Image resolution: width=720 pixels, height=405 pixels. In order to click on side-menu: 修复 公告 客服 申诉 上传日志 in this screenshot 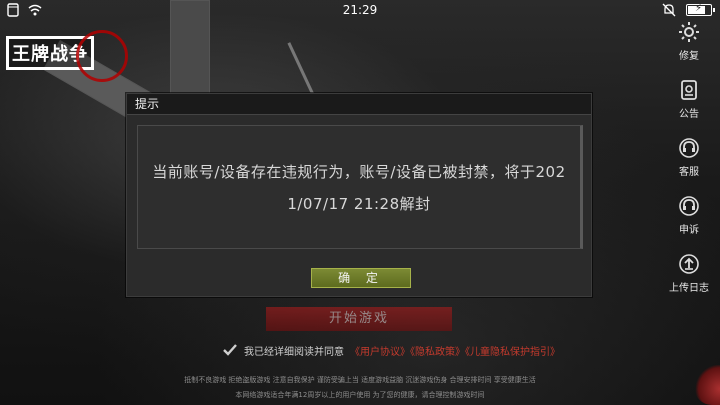, I will do `click(689, 165)`.